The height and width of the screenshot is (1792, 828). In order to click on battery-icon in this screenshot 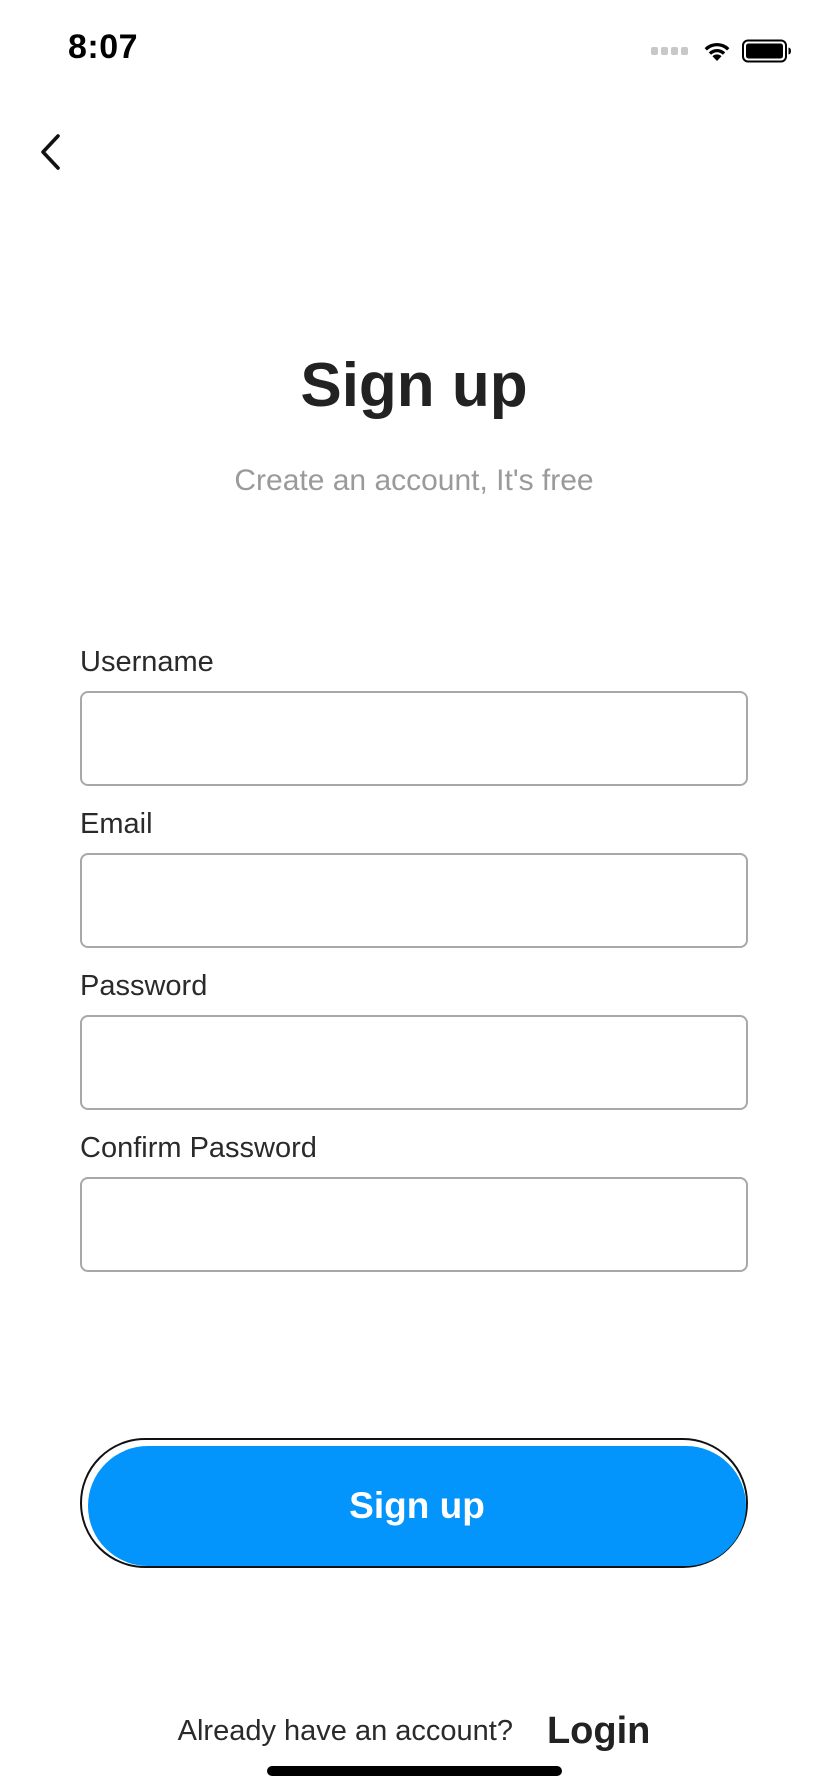, I will do `click(766, 51)`.